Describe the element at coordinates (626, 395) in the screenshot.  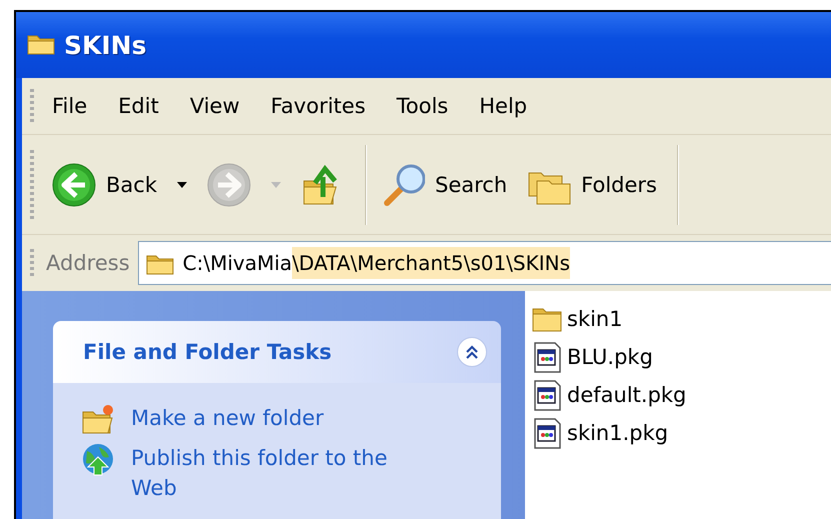
I see `file-name: default.pkg` at that location.